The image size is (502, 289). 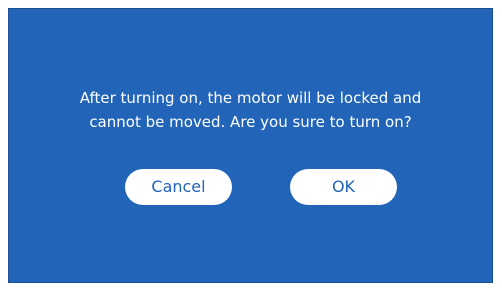 What do you see at coordinates (343, 187) in the screenshot?
I see `ok-button: OK` at bounding box center [343, 187].